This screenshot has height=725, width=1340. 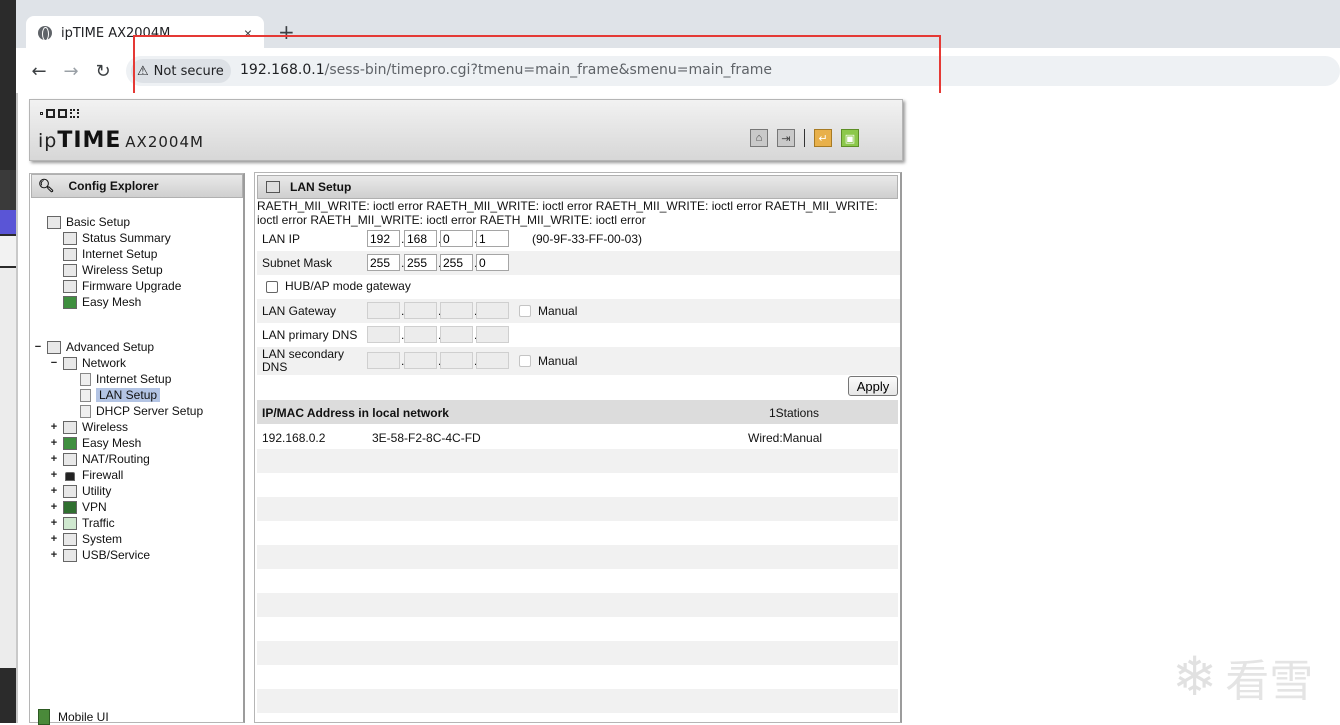 I want to click on utility-icon, so click(x=70, y=491).